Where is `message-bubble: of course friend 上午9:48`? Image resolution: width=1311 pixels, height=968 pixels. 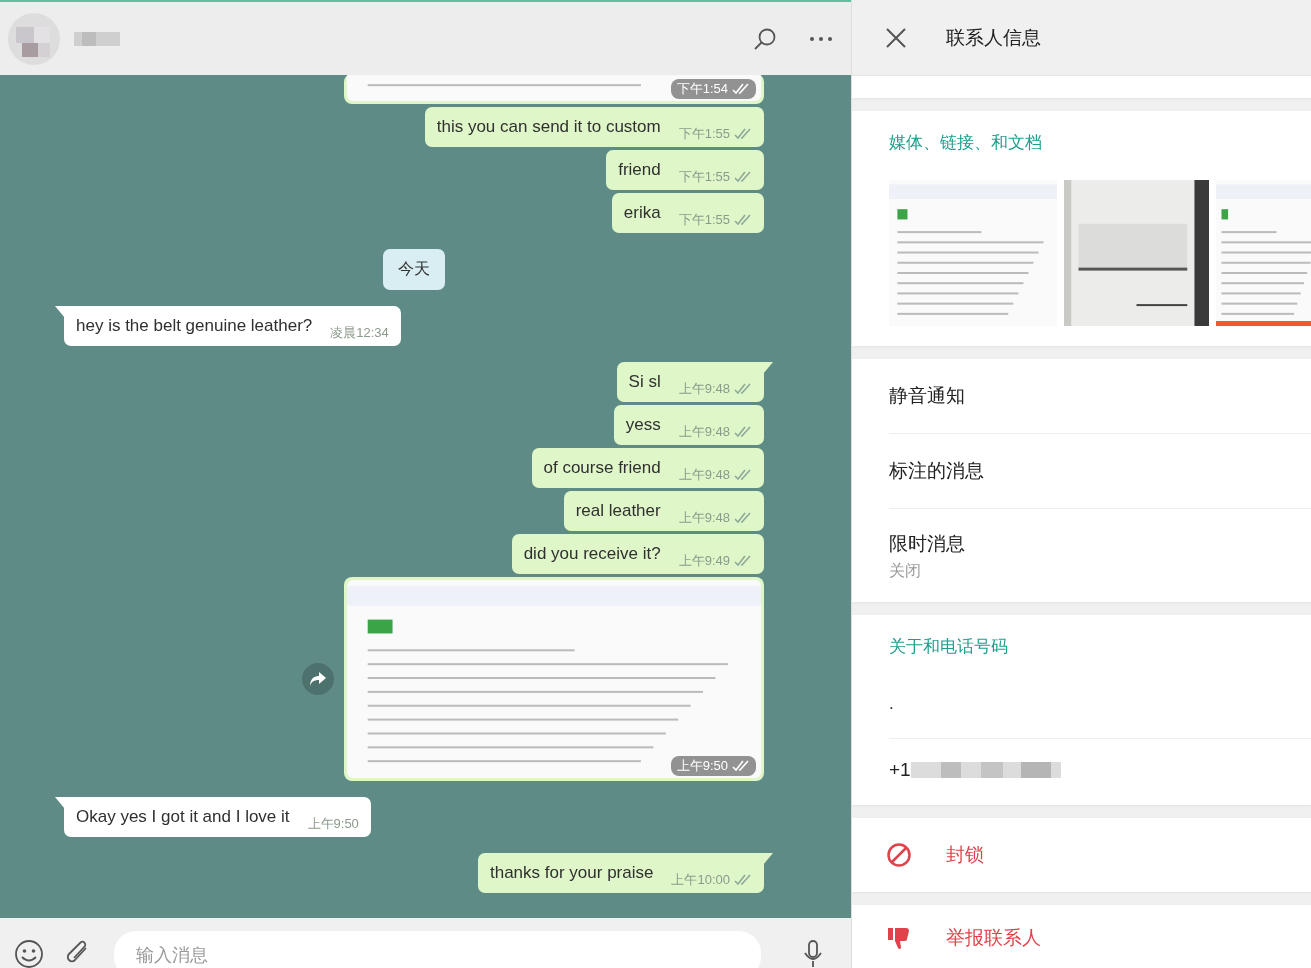
message-bubble: of course friend 上午9:48 is located at coordinates (647, 468).